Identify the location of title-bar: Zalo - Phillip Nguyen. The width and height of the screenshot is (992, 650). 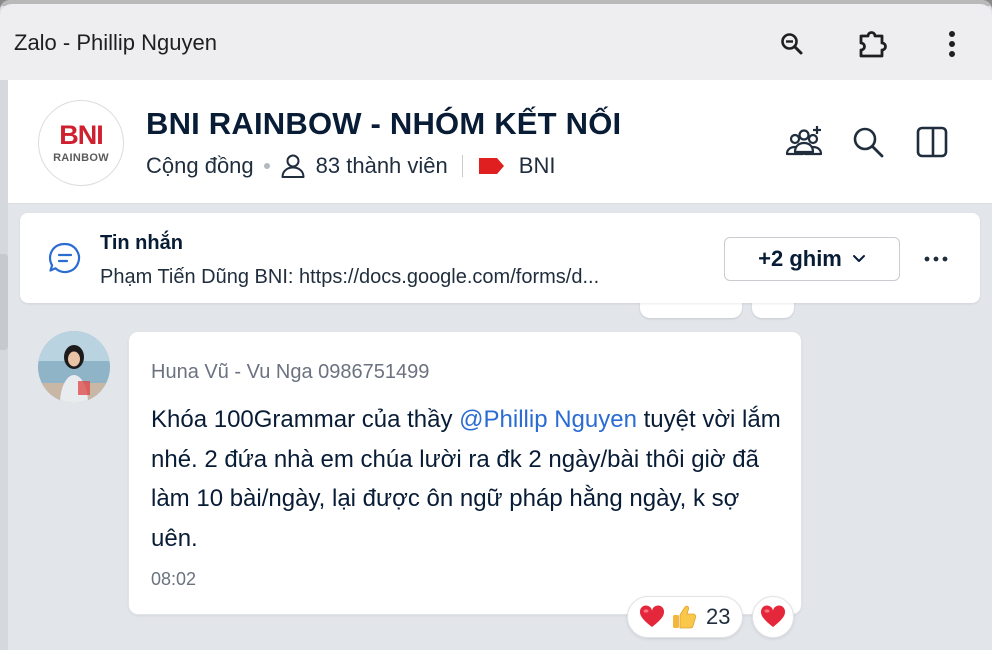
(496, 42).